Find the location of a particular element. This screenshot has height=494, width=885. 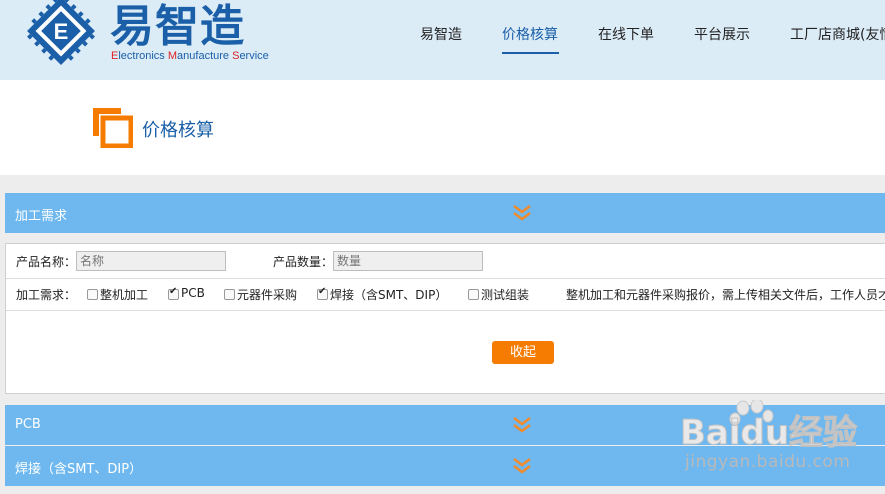

product-qty-label: 产品数量： is located at coordinates (303, 262).